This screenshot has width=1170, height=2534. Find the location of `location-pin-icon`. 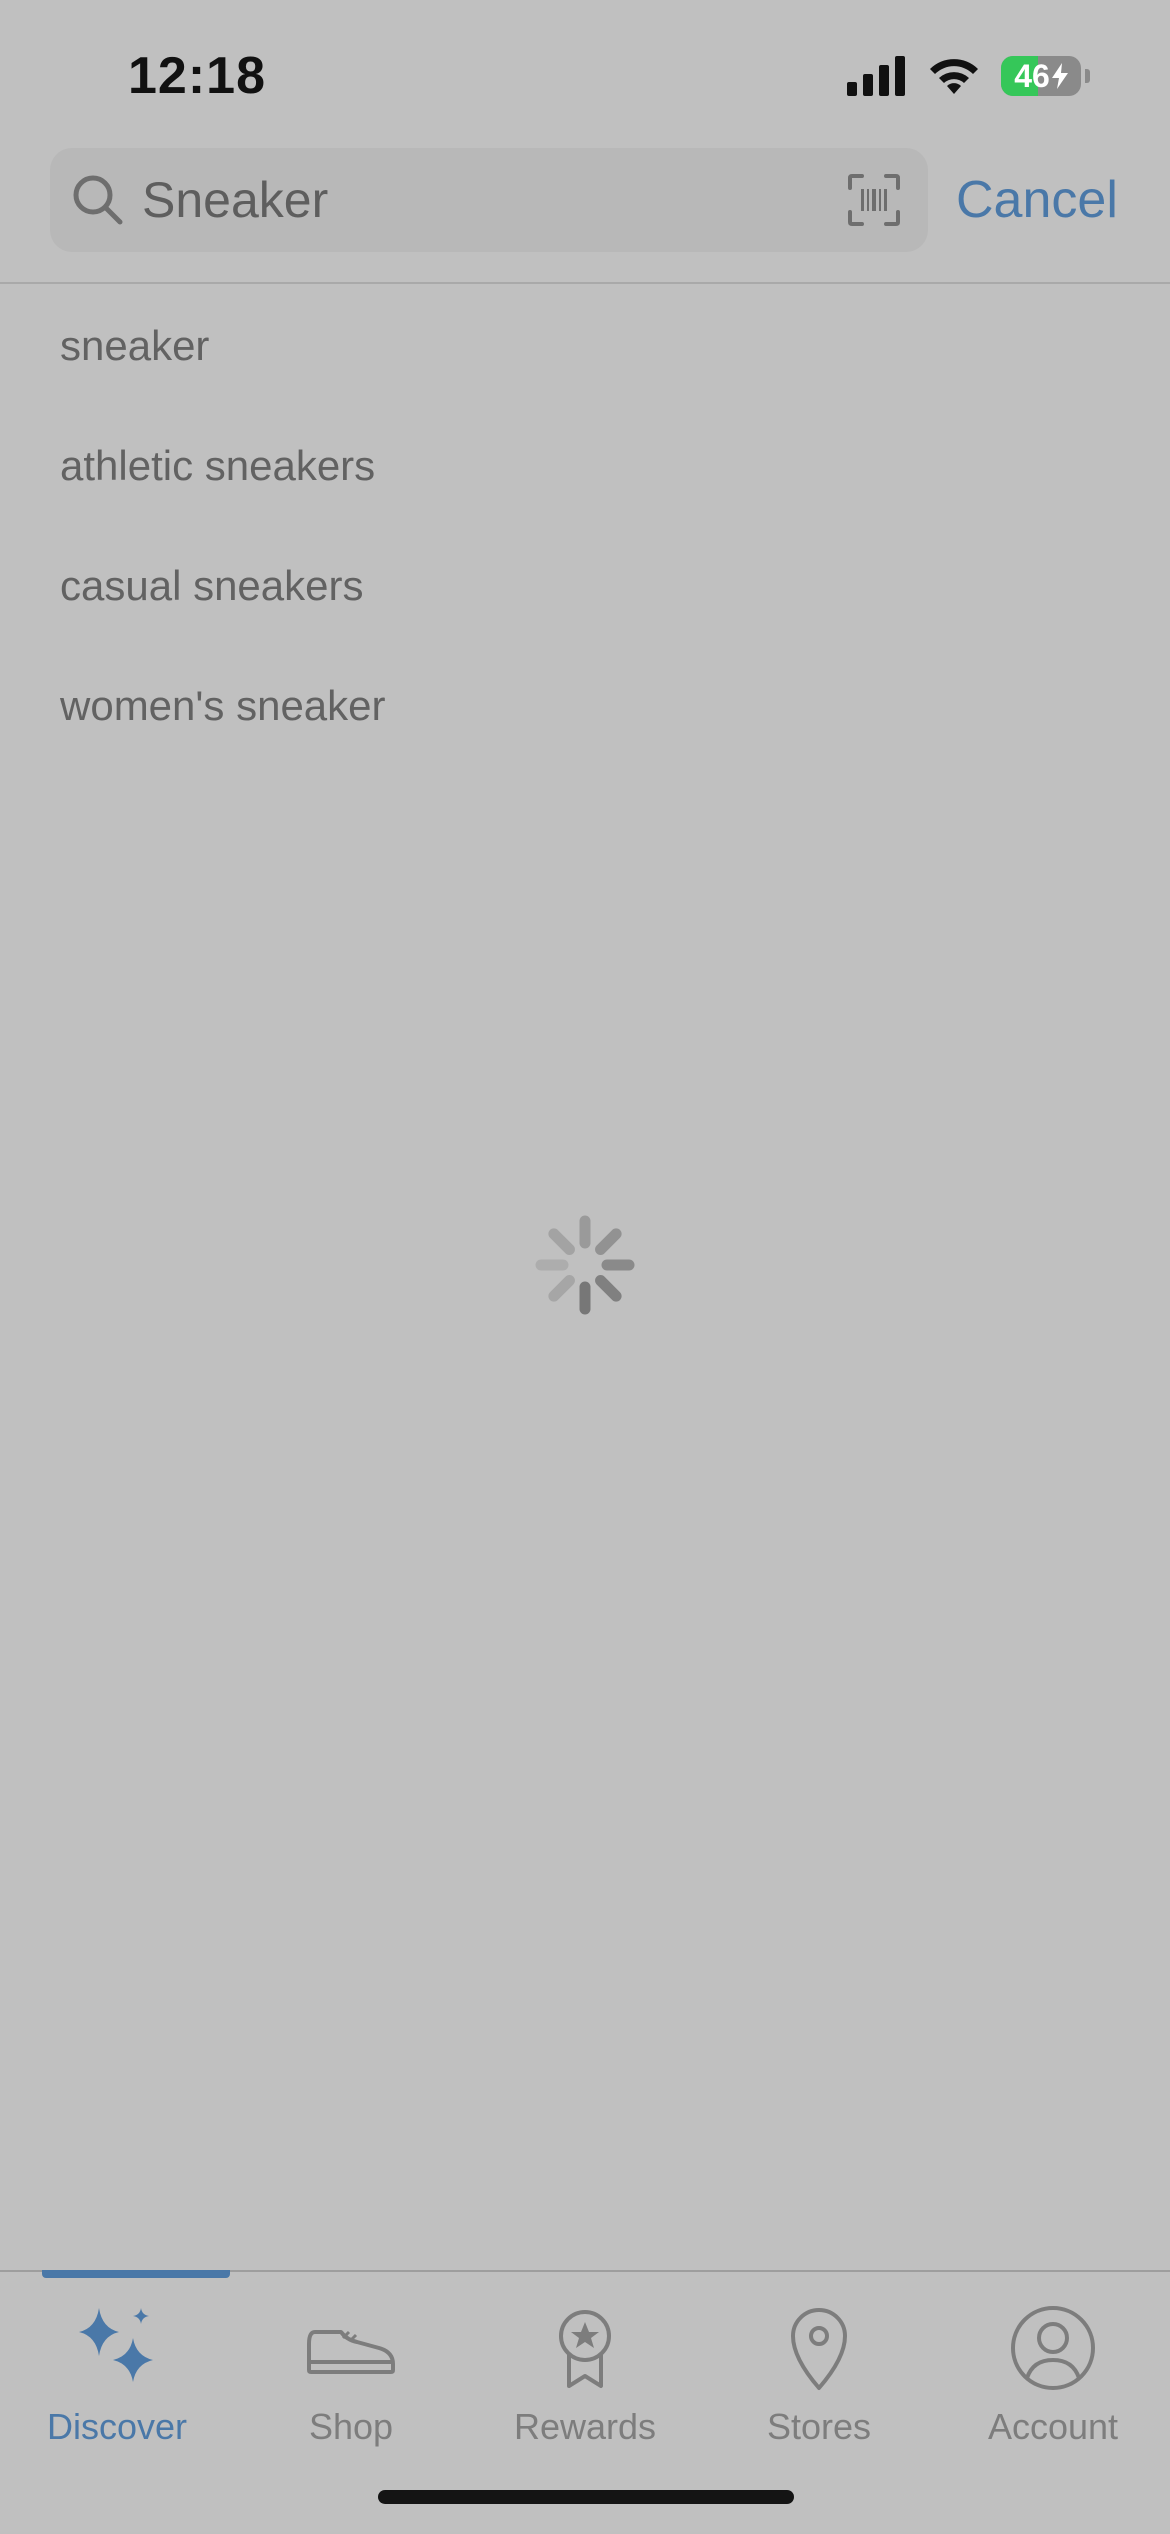

location-pin-icon is located at coordinates (819, 2349).